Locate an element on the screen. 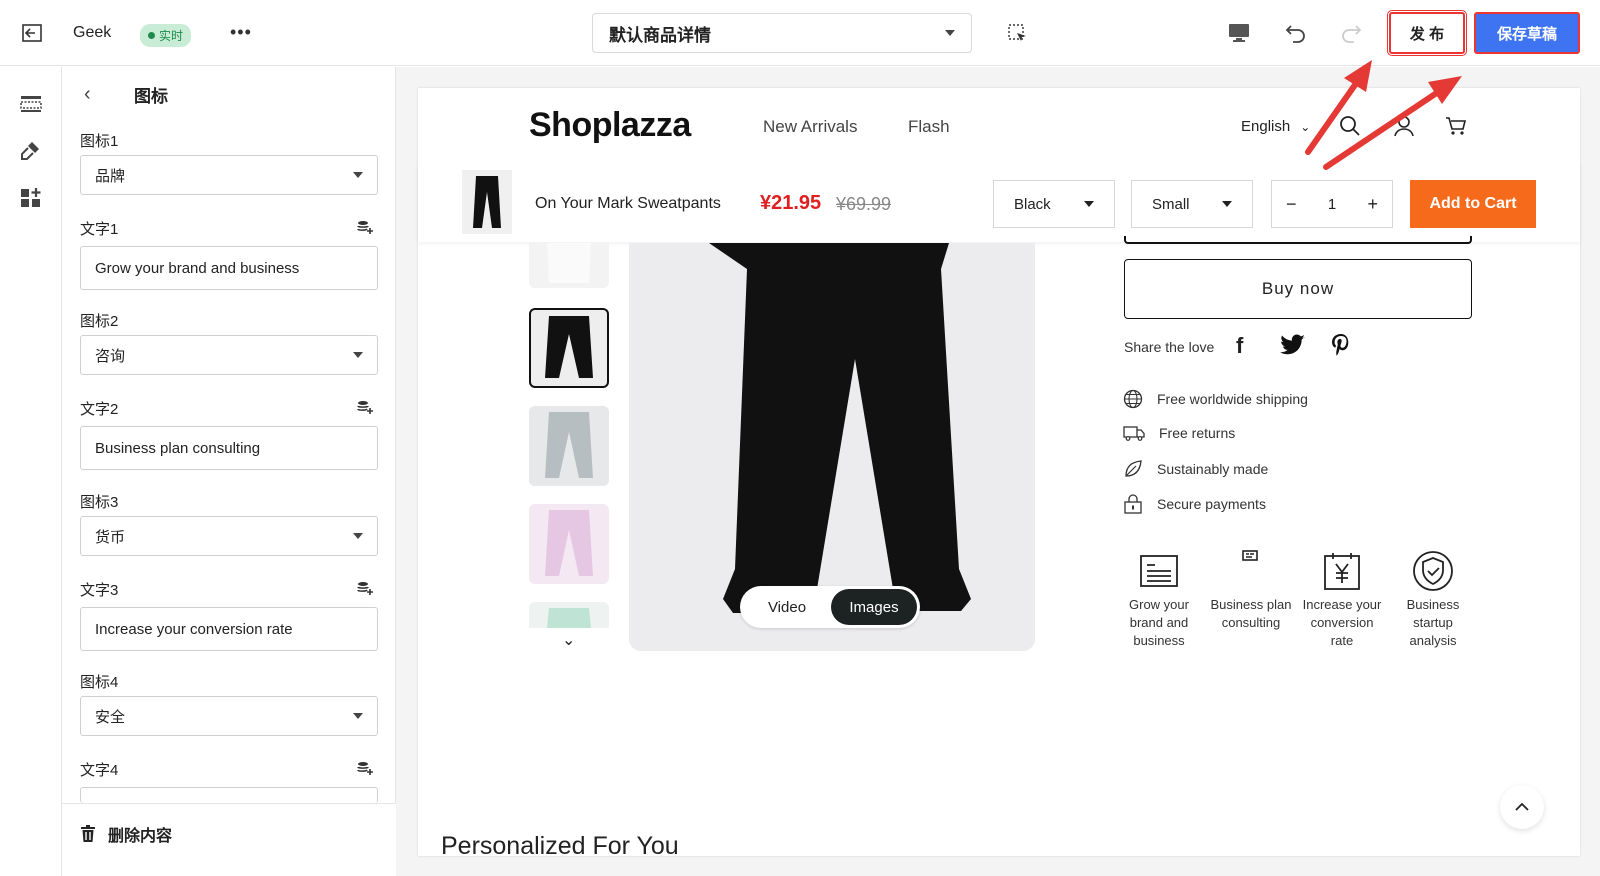 This screenshot has height=876, width=1600. language-value: English is located at coordinates (1266, 126).